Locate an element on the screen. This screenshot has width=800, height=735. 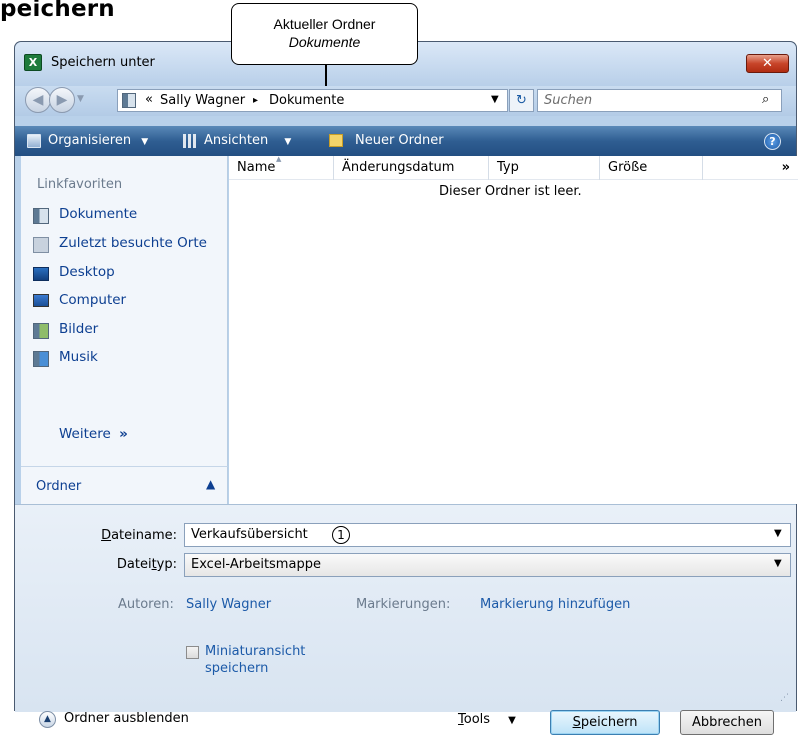
column-type: Typ is located at coordinates (544, 168).